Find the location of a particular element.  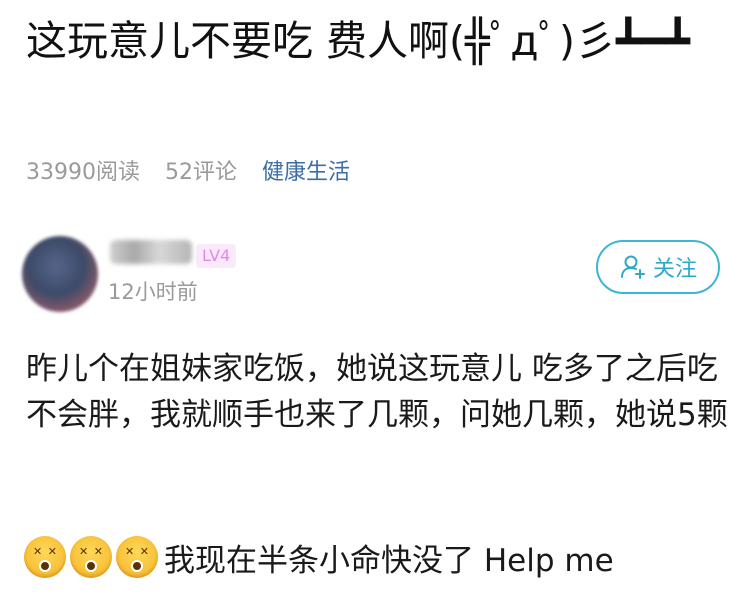

post-time: 12小时前 is located at coordinates (153, 292).